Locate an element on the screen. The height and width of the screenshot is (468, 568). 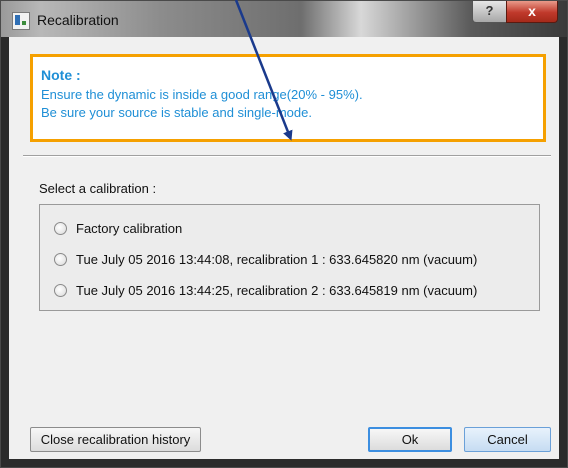
close-window-button: x is located at coordinates (532, 12).